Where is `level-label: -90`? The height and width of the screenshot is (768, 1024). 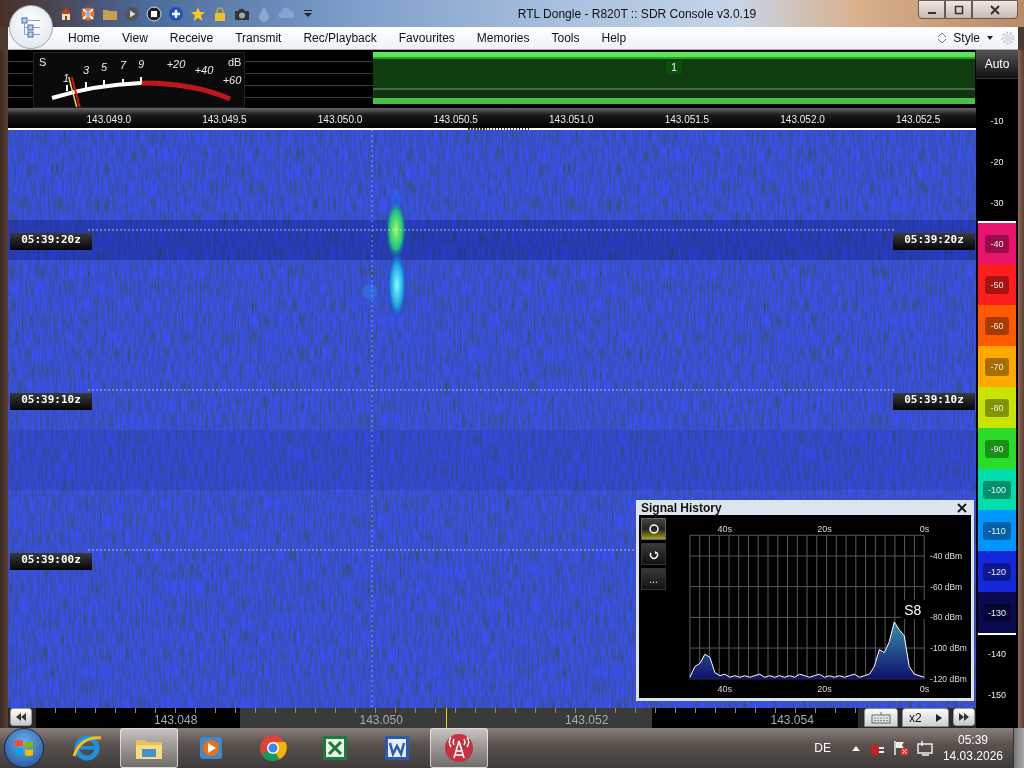
level-label: -90 is located at coordinates (997, 448).